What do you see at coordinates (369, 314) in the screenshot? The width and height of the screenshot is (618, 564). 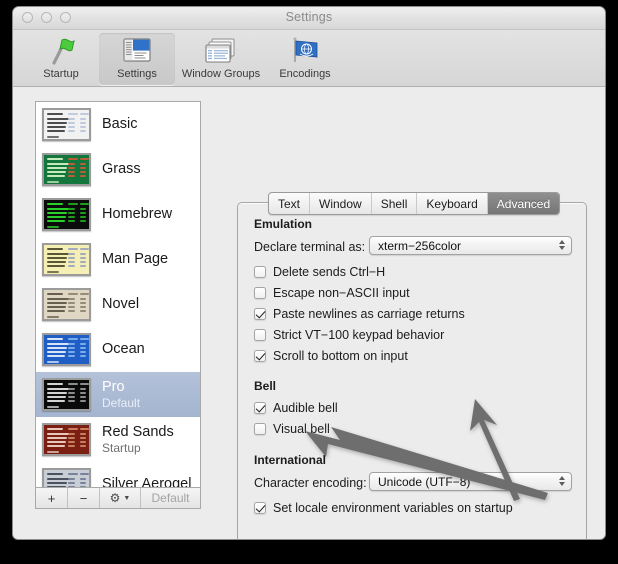 I see `checkbox-label: Paste newlines as carriage returns` at bounding box center [369, 314].